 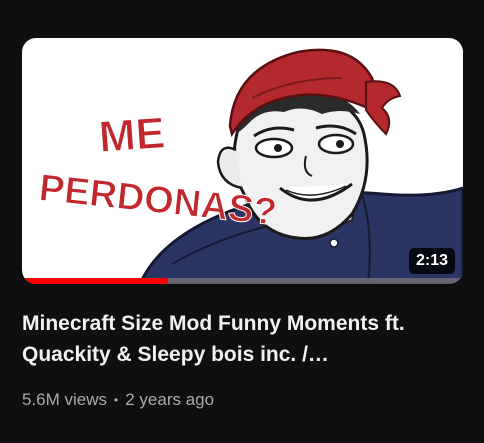 What do you see at coordinates (170, 399) in the screenshot?
I see `upload-age: 2 years ago` at bounding box center [170, 399].